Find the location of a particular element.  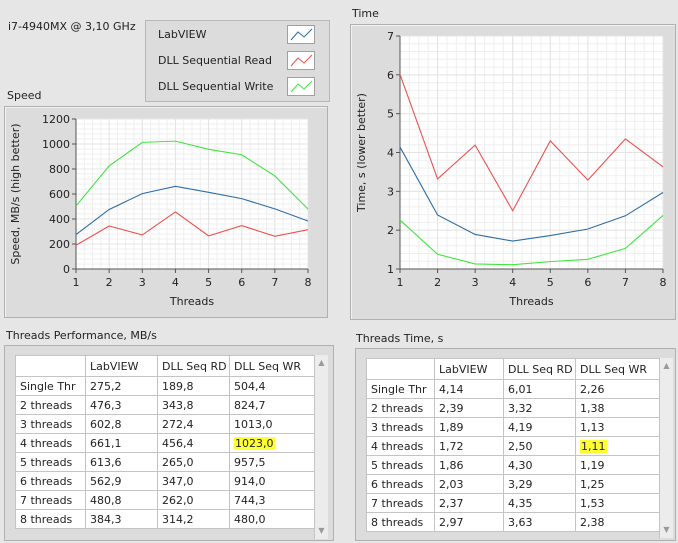

table-cell: 1,11 is located at coordinates (618, 446).